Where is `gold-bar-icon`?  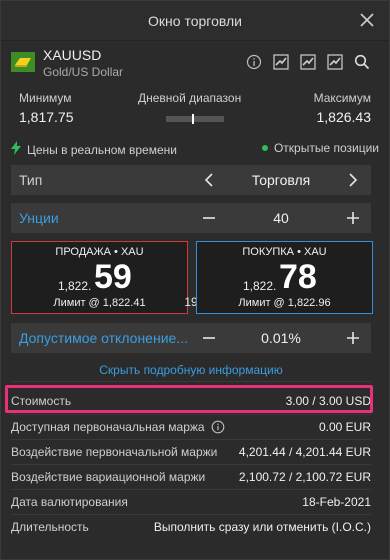
gold-bar-icon is located at coordinates (23, 61).